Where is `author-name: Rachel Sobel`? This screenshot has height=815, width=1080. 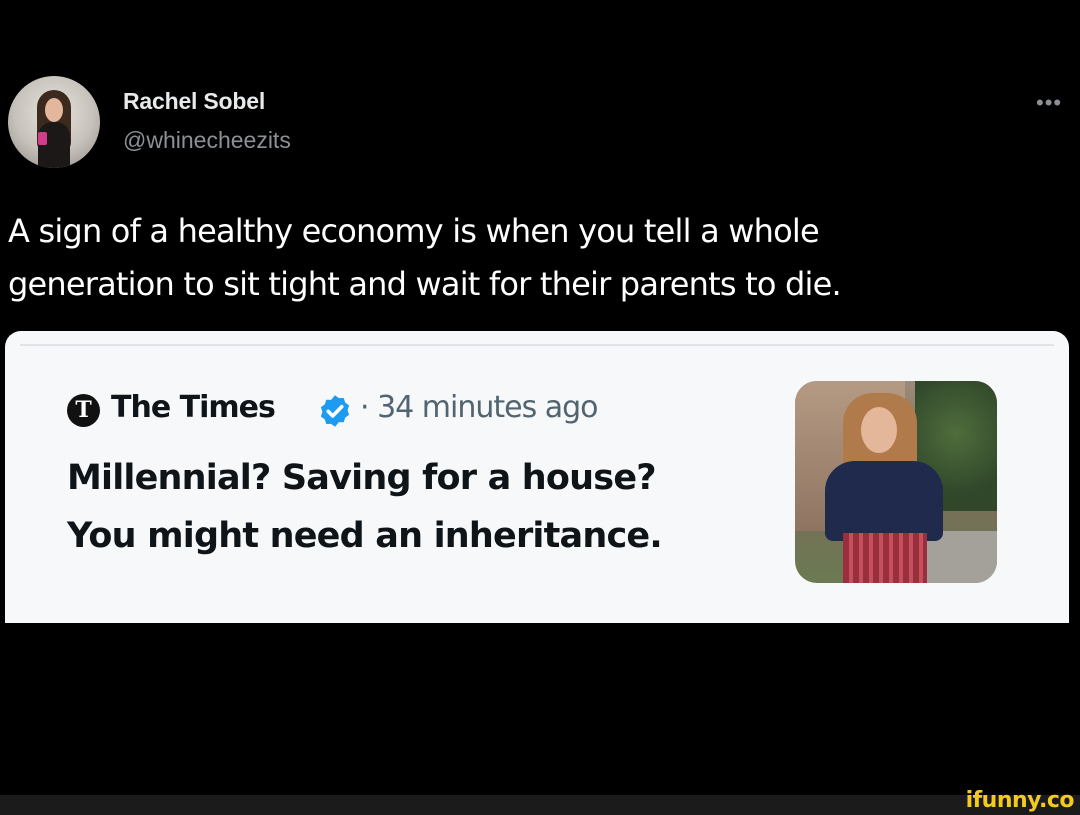
author-name: Rachel Sobel is located at coordinates (194, 101).